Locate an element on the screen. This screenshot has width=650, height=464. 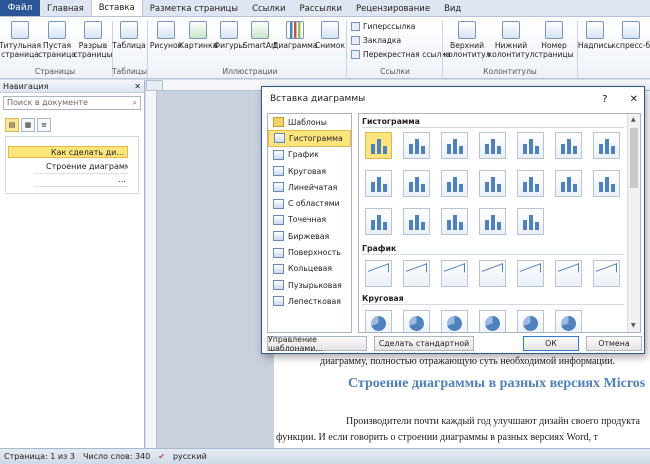
page-number-button: Номер страницы is located at coordinates (554, 40).